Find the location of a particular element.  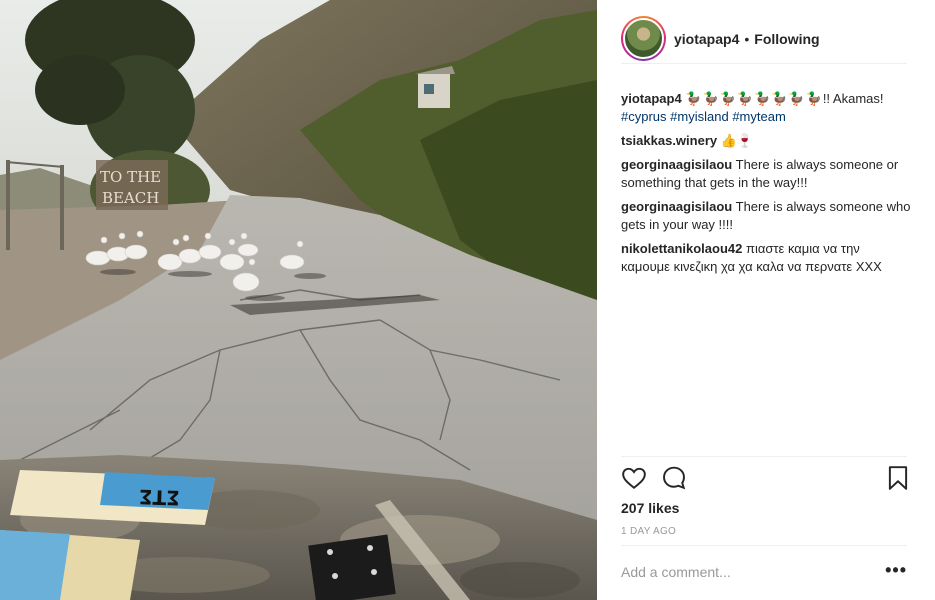

bookmark-icon is located at coordinates (898, 478).